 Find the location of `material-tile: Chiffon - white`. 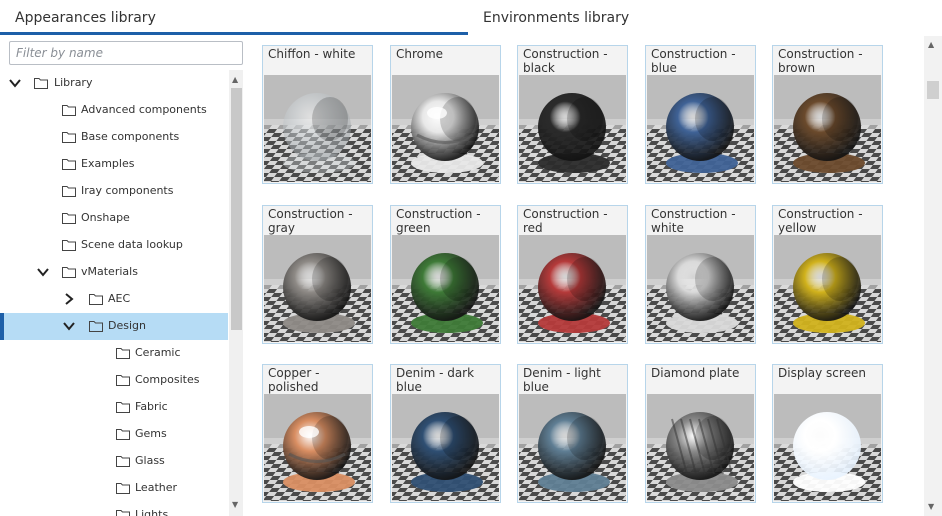

material-tile: Chiffon - white is located at coordinates (317, 114).